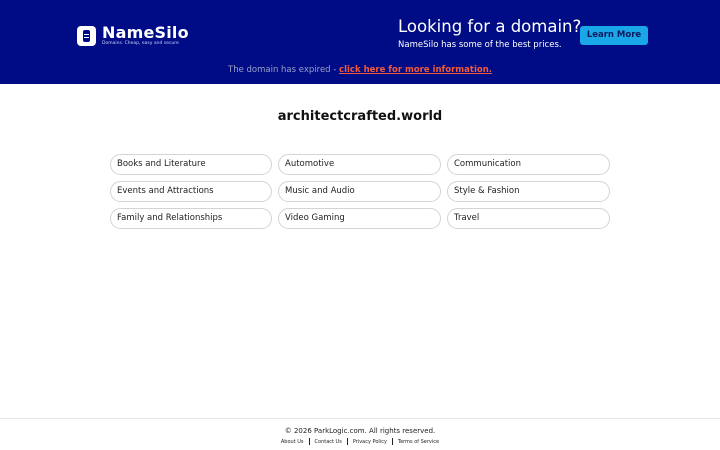 The image size is (720, 450). What do you see at coordinates (528, 191) in the screenshot?
I see `category-style-and-fashion: Style & Fashion` at bounding box center [528, 191].